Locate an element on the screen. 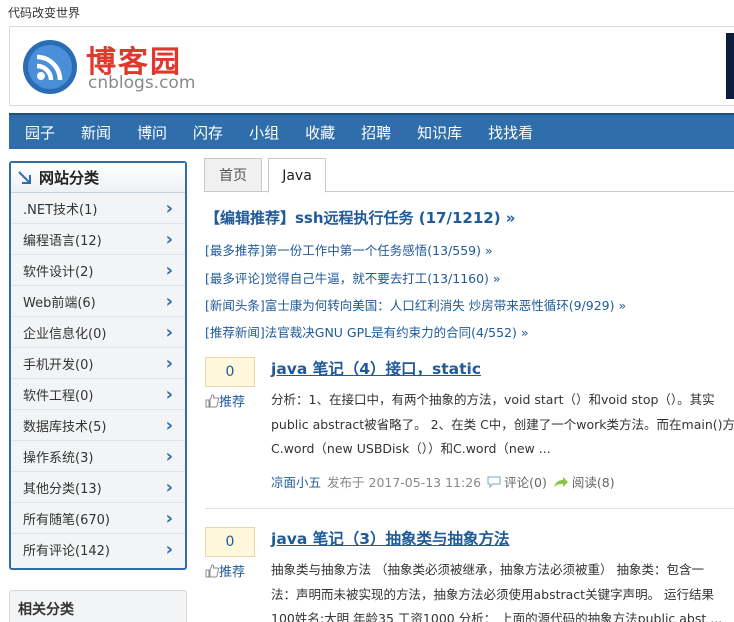  tab-java: Java is located at coordinates (297, 175).